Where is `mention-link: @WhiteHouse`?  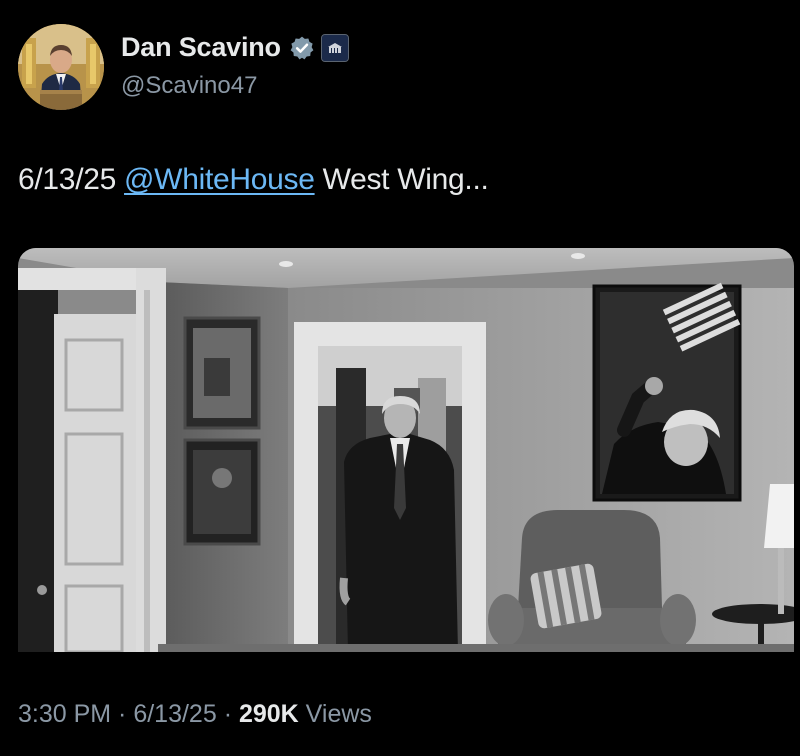
mention-link: @WhiteHouse is located at coordinates (219, 179).